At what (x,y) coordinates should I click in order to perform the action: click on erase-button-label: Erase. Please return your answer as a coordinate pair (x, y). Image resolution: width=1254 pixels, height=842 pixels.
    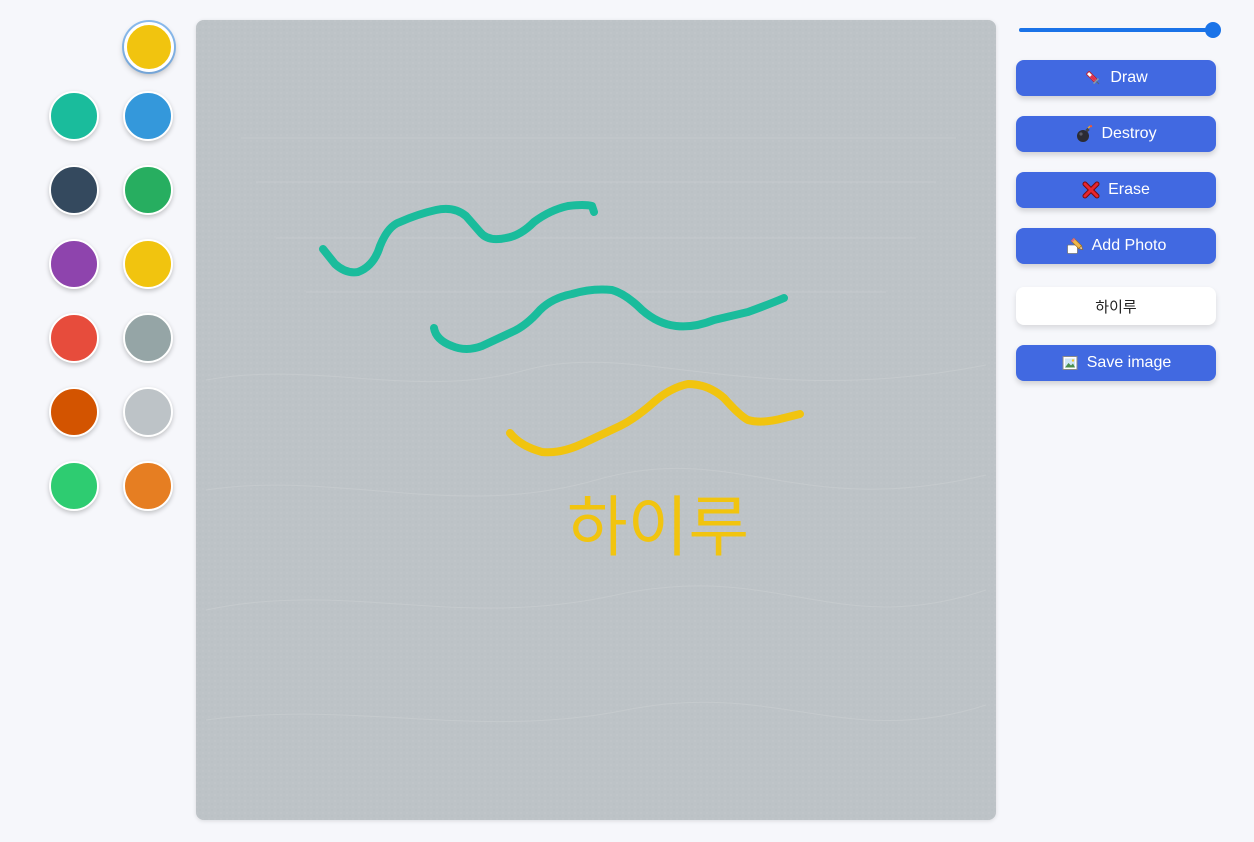
    Looking at the image, I should click on (1129, 189).